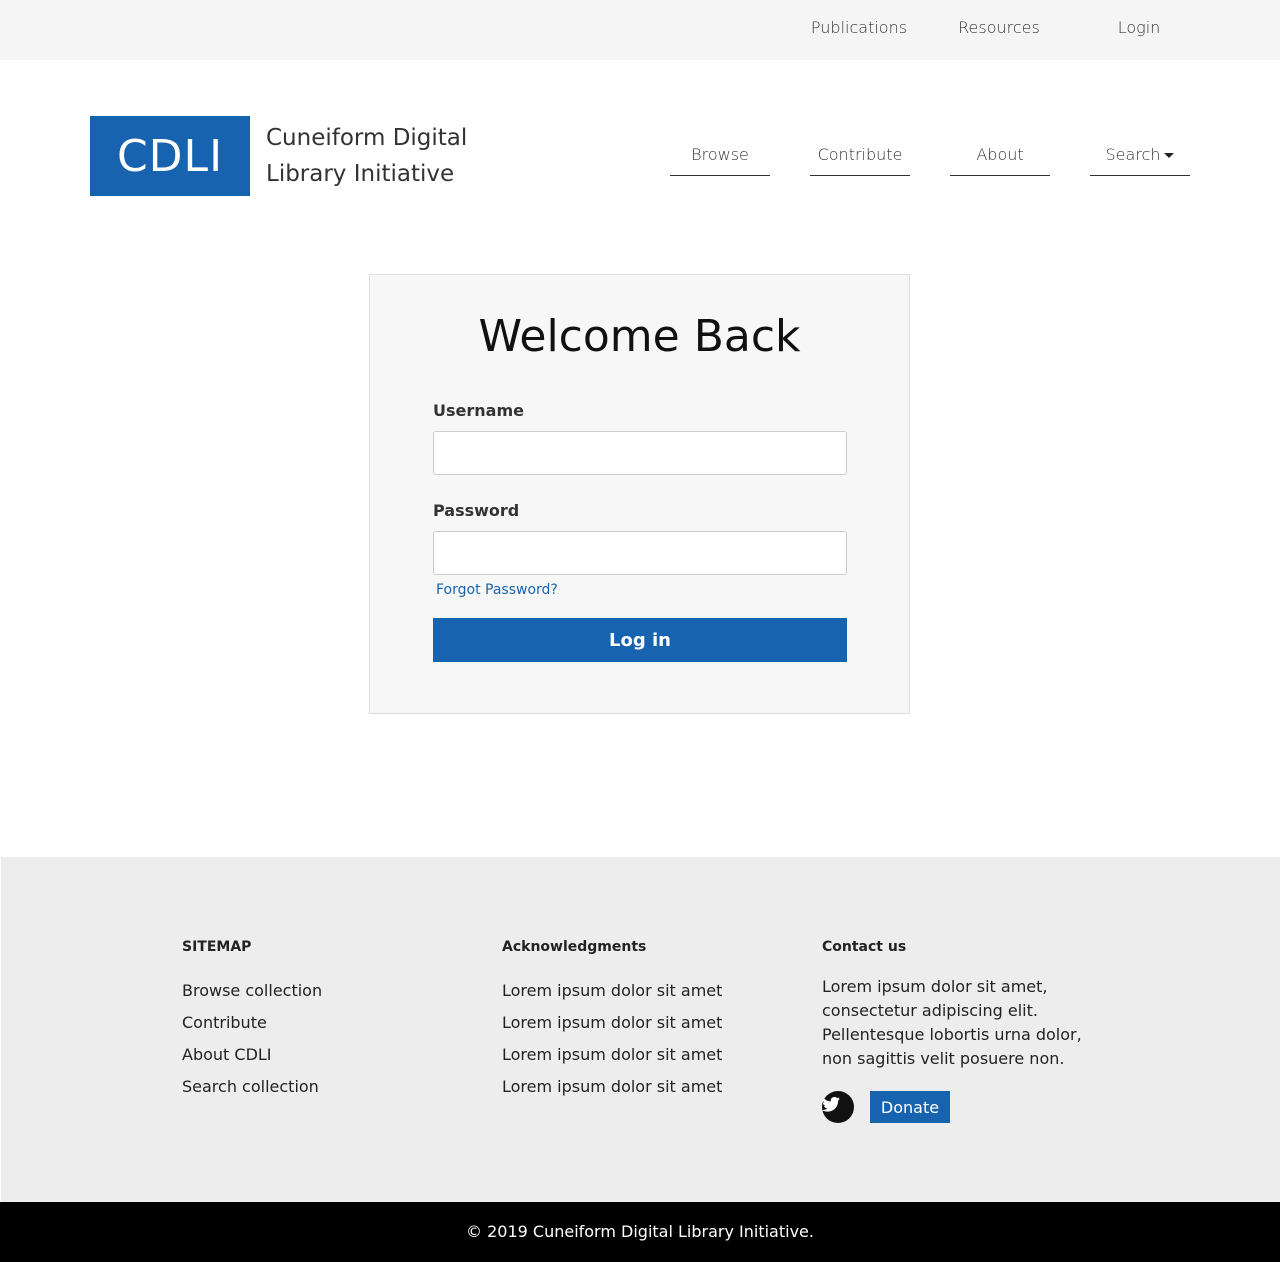 This screenshot has height=1262, width=1280. What do you see at coordinates (640, 453) in the screenshot?
I see `username-input` at bounding box center [640, 453].